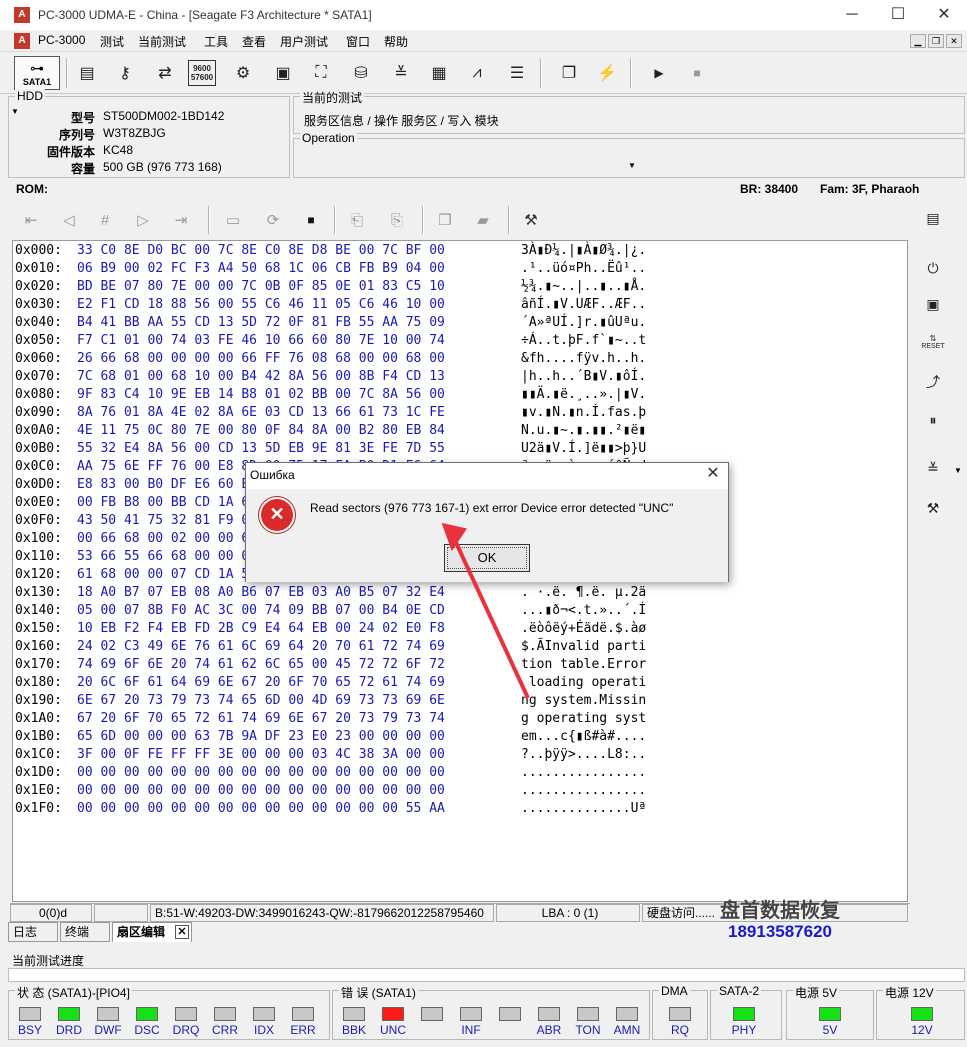 The height and width of the screenshot is (1047, 967). I want to click on mdi-close-button: ✕, so click(954, 41).